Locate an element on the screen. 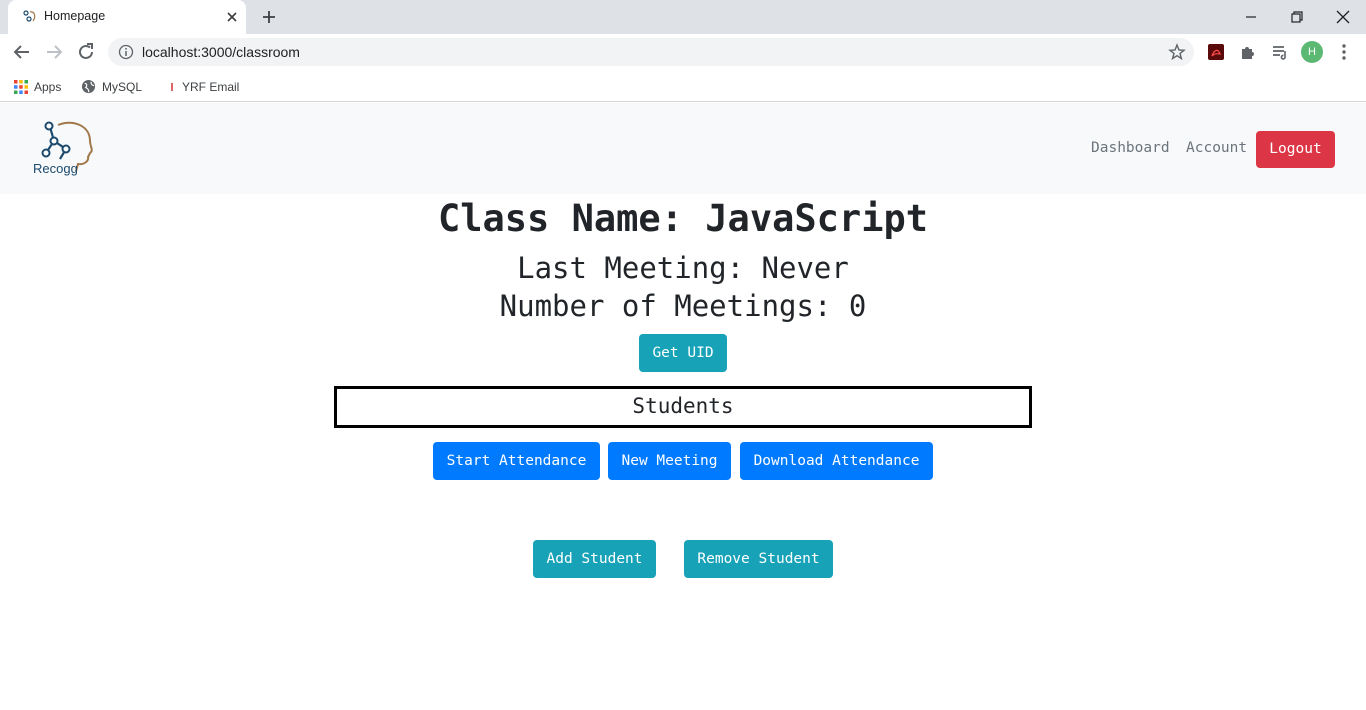  new-meeting-button: New Meeting is located at coordinates (669, 461).